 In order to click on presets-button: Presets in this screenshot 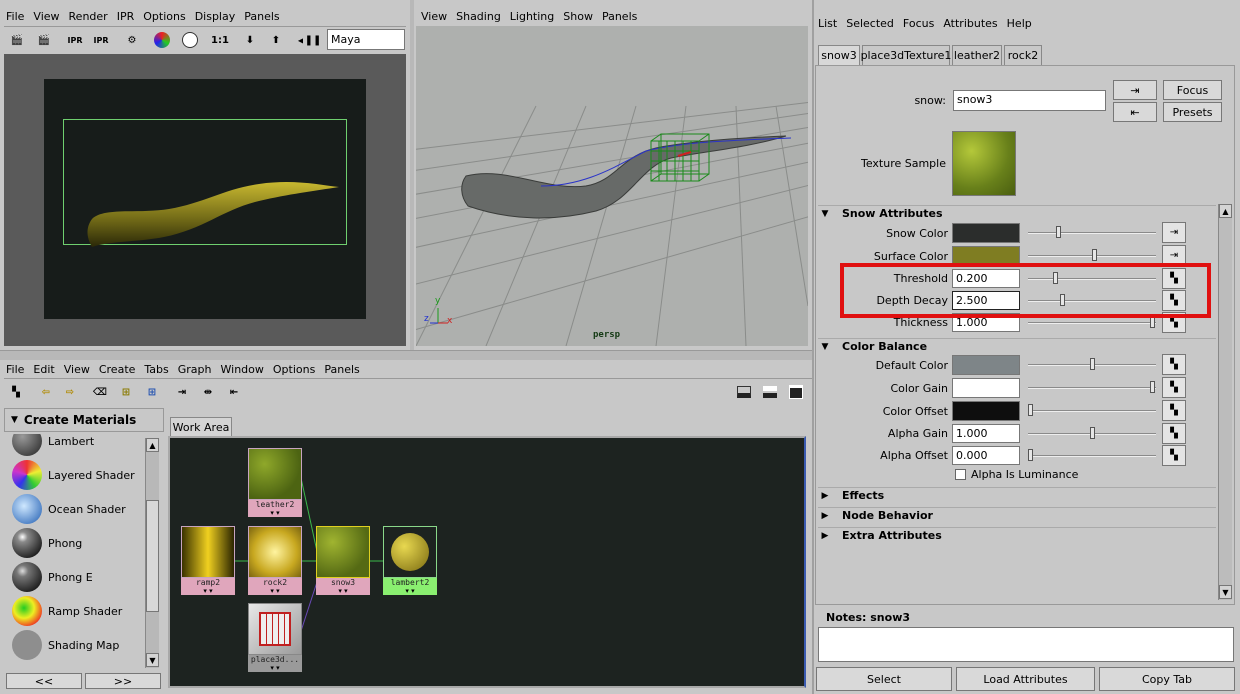, I will do `click(1192, 112)`.